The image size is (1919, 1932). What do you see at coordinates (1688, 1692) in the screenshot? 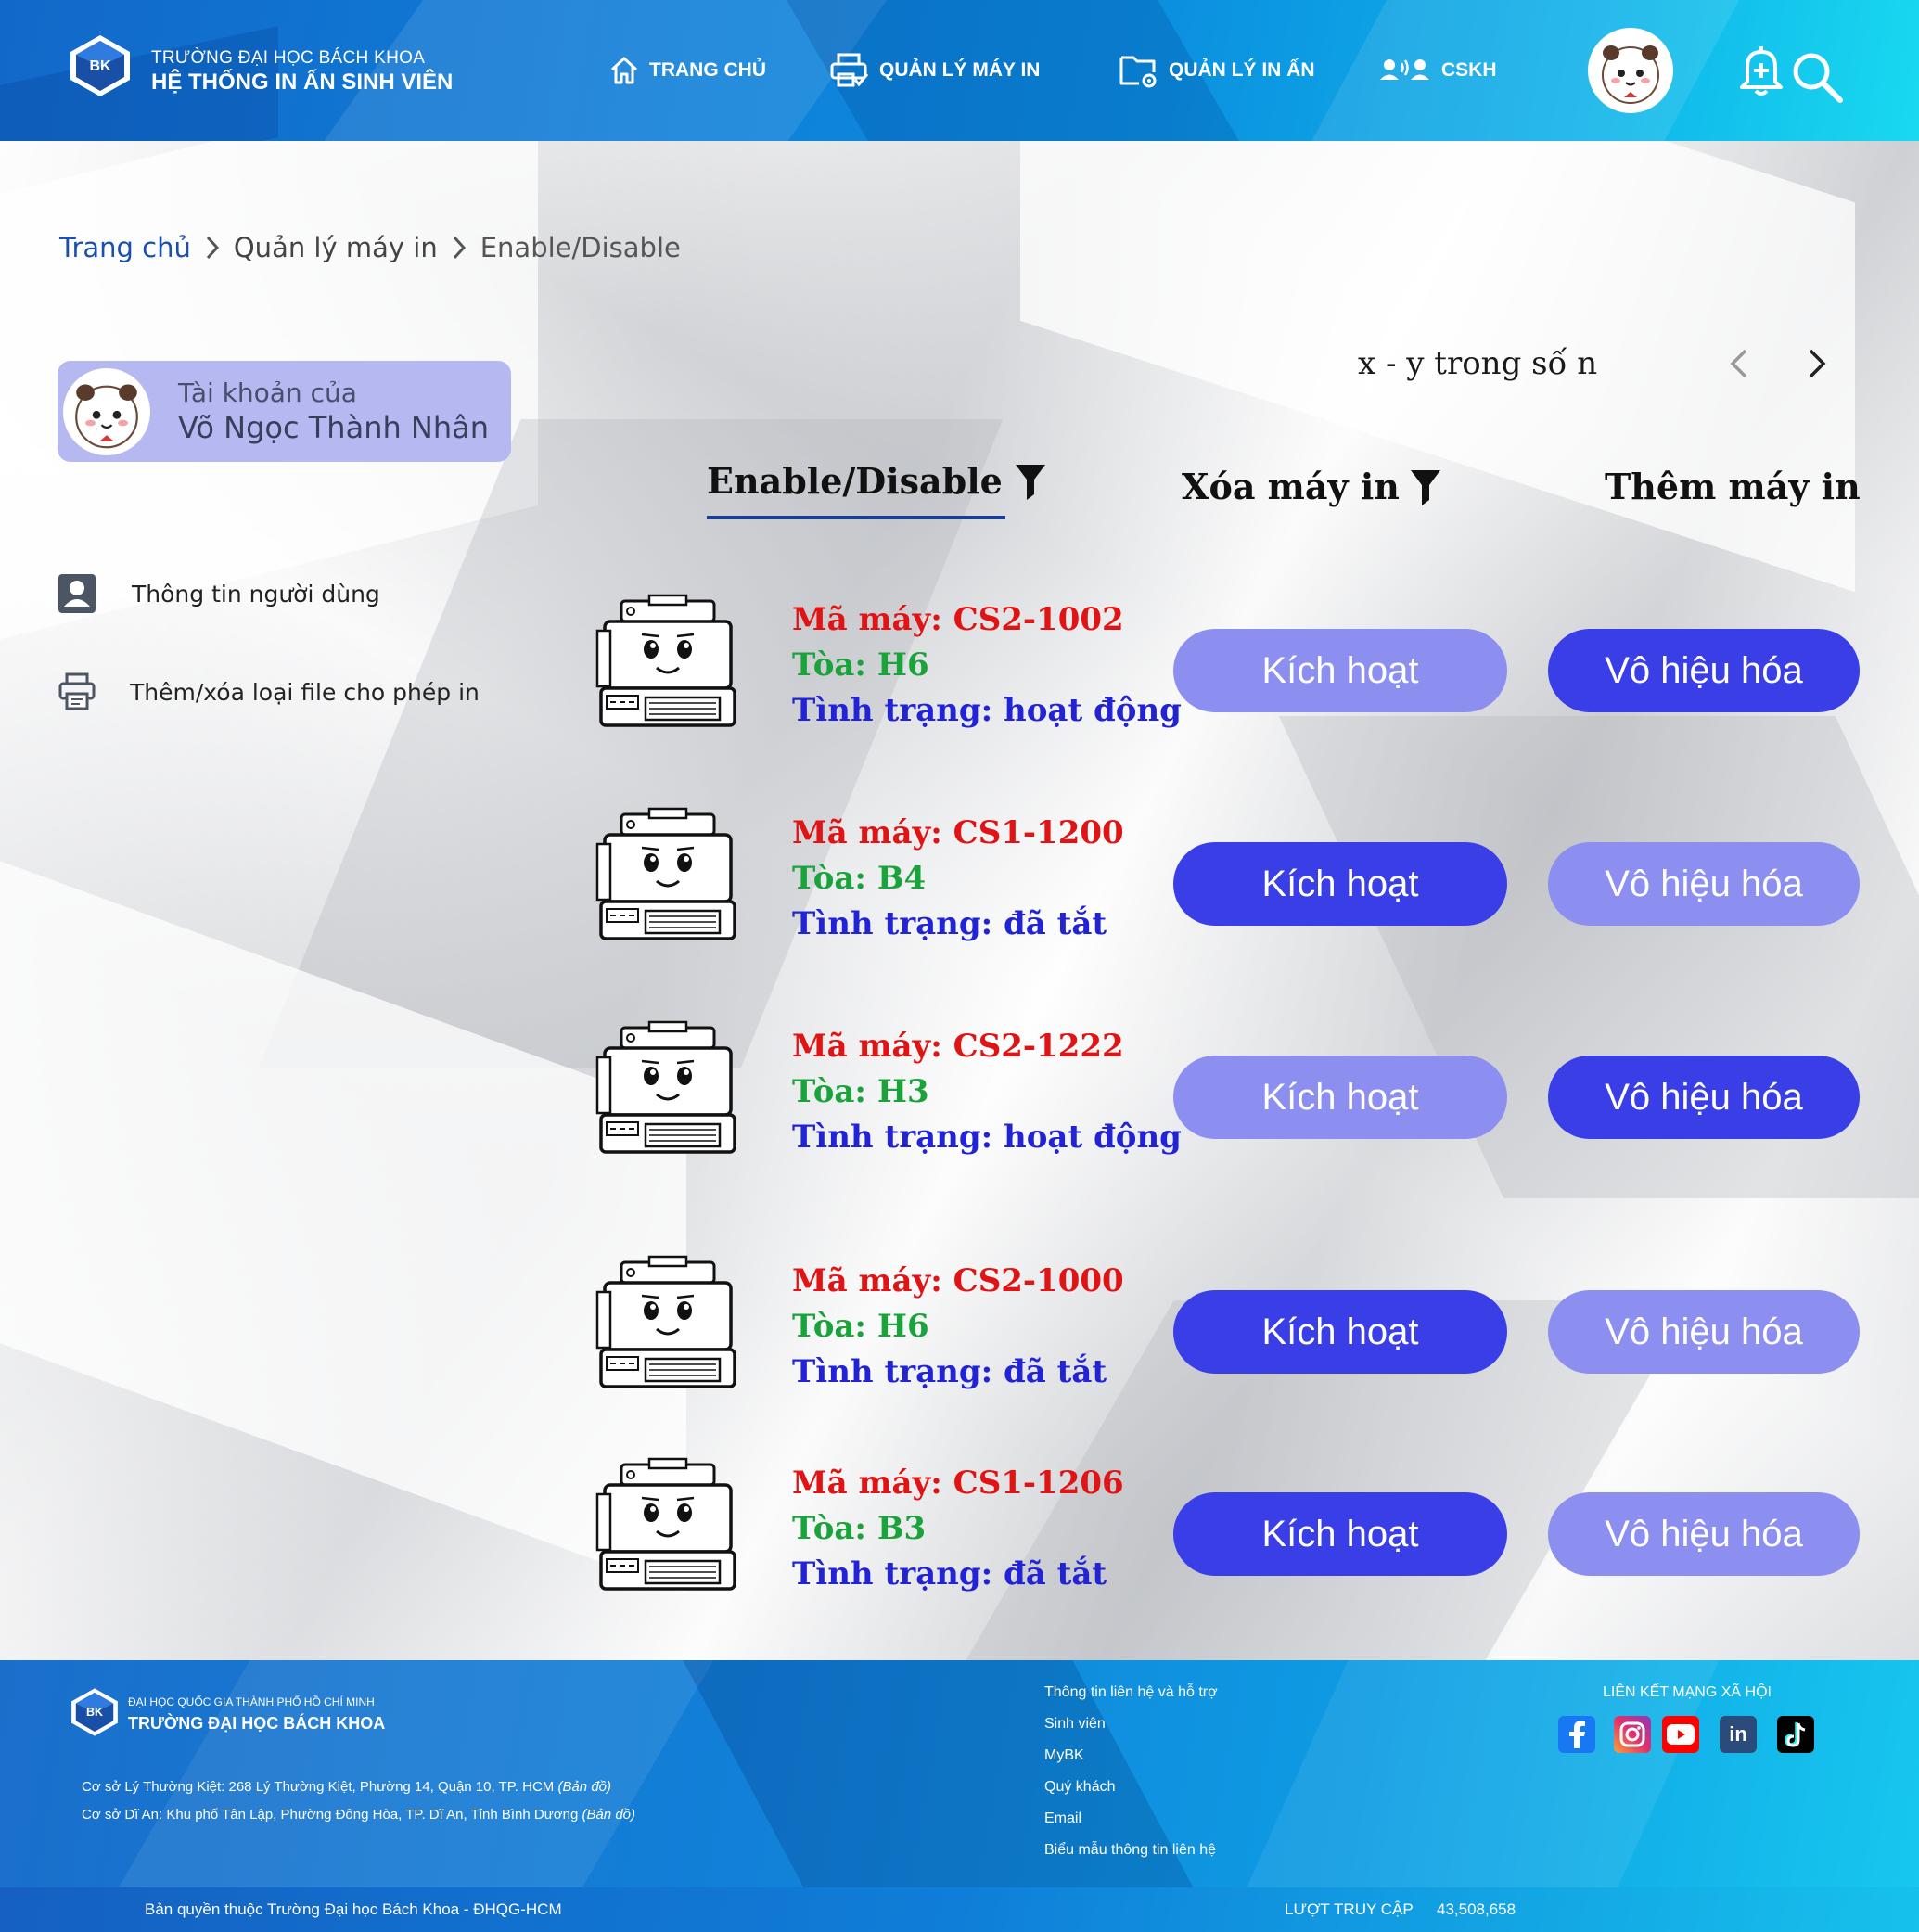
I see `social-title: LIÊN KẾT MẠNG XÃ HỘI` at bounding box center [1688, 1692].